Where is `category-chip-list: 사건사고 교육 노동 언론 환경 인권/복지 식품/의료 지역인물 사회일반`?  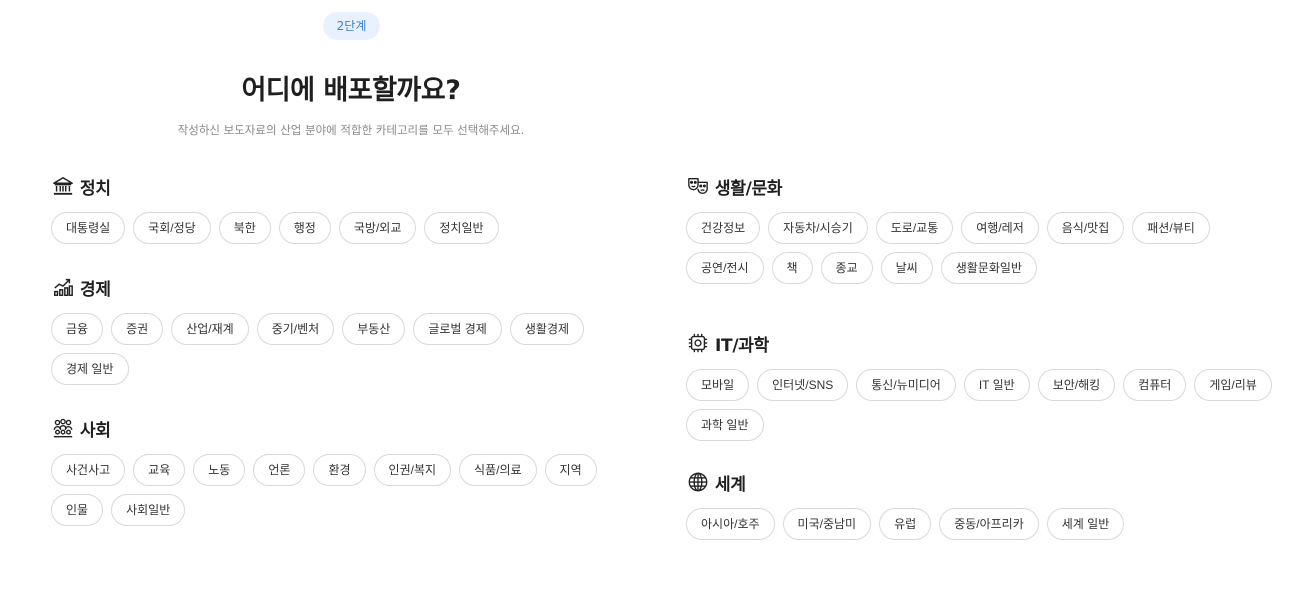
category-chip-list: 사건사고 교육 노동 언론 환경 인권/복지 식품/의료 지역인물 사회일반 is located at coordinates (341, 494).